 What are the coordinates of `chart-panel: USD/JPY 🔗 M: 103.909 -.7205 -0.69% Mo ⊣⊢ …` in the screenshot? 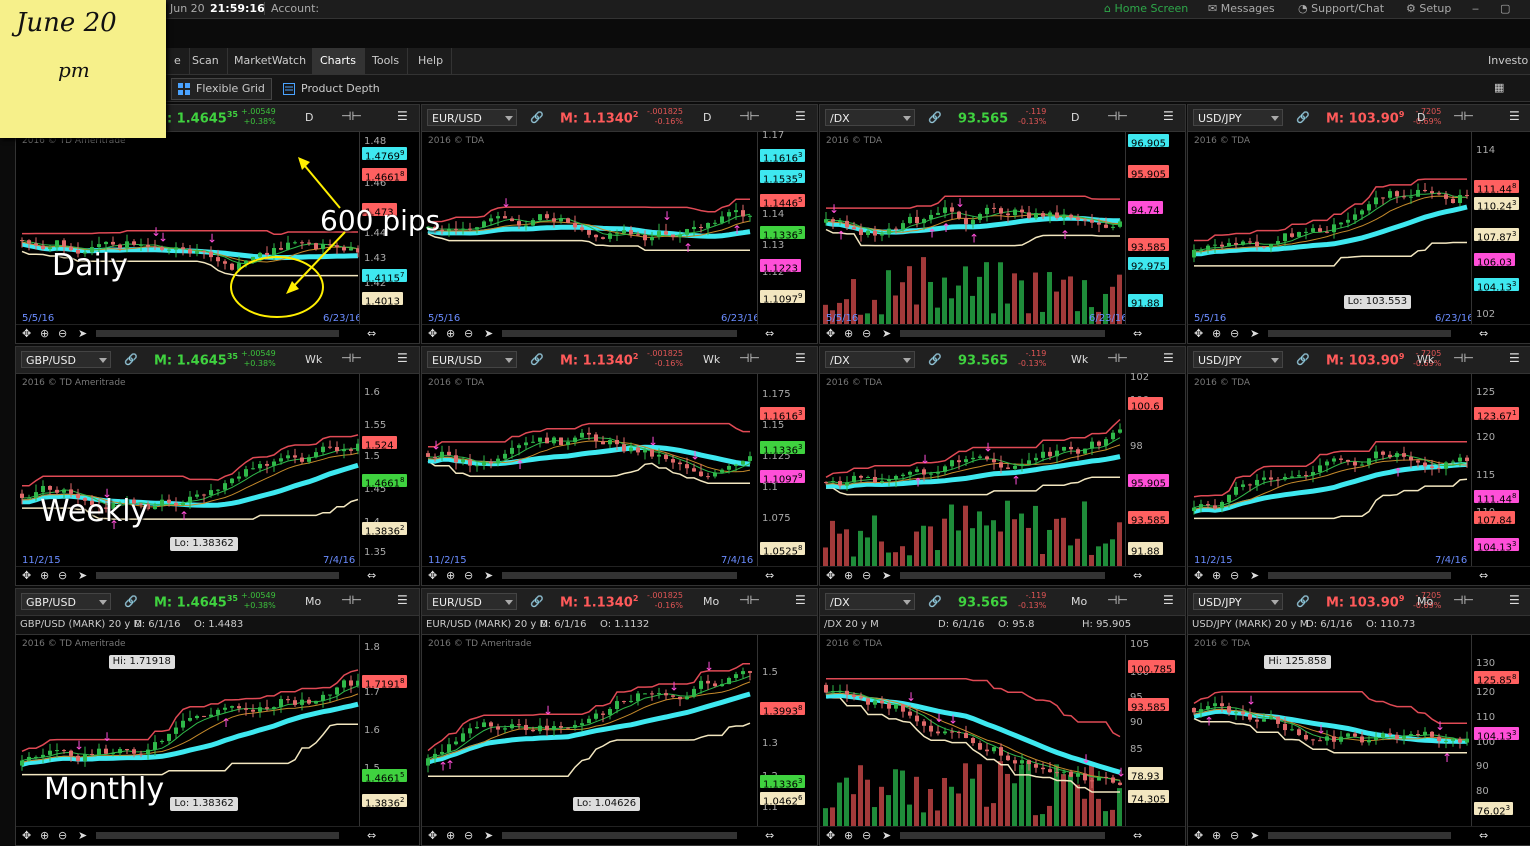 It's located at (1358, 717).